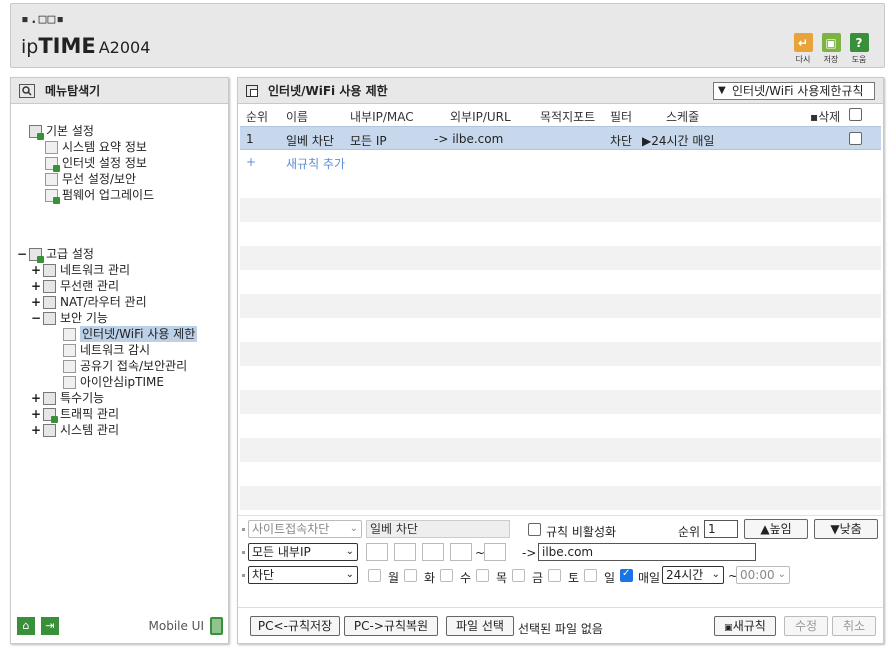 The image size is (893, 650). I want to click on tree-internet-info: 인터넷 설정 정보, so click(96, 163).